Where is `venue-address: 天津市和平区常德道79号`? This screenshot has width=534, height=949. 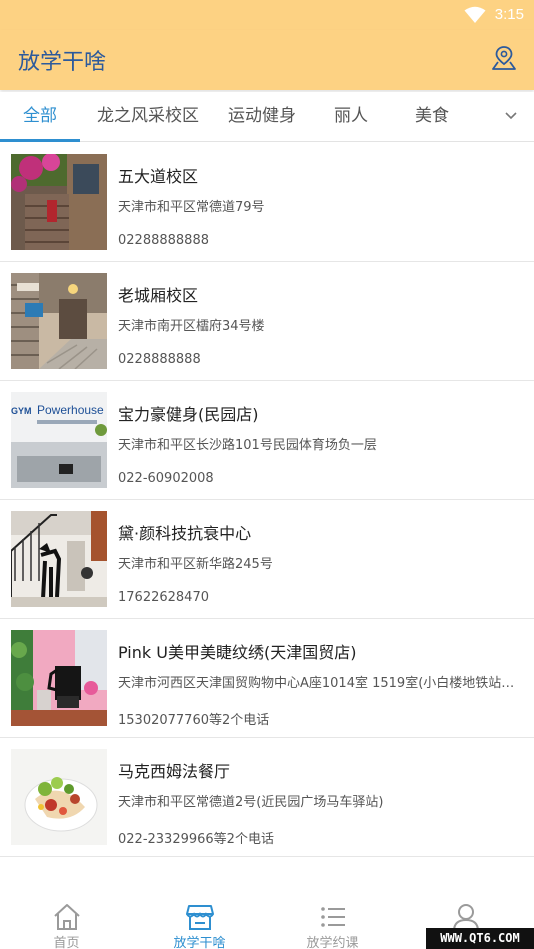 venue-address: 天津市和平区常德道79号 is located at coordinates (191, 207).